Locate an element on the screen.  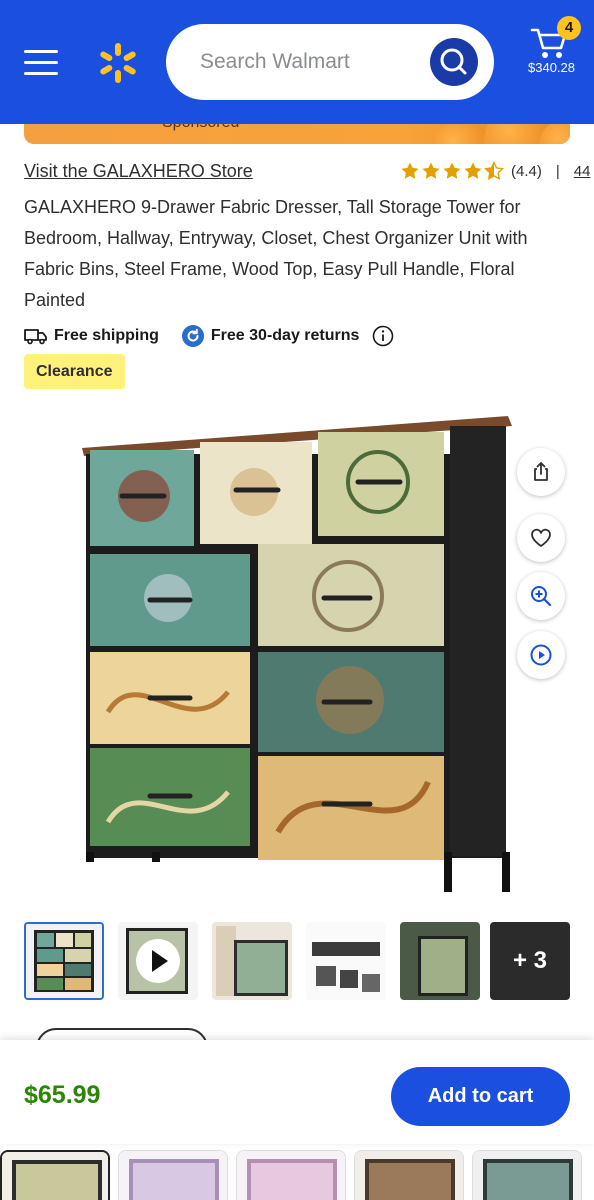
related-products-strip is located at coordinates (297, 1172).